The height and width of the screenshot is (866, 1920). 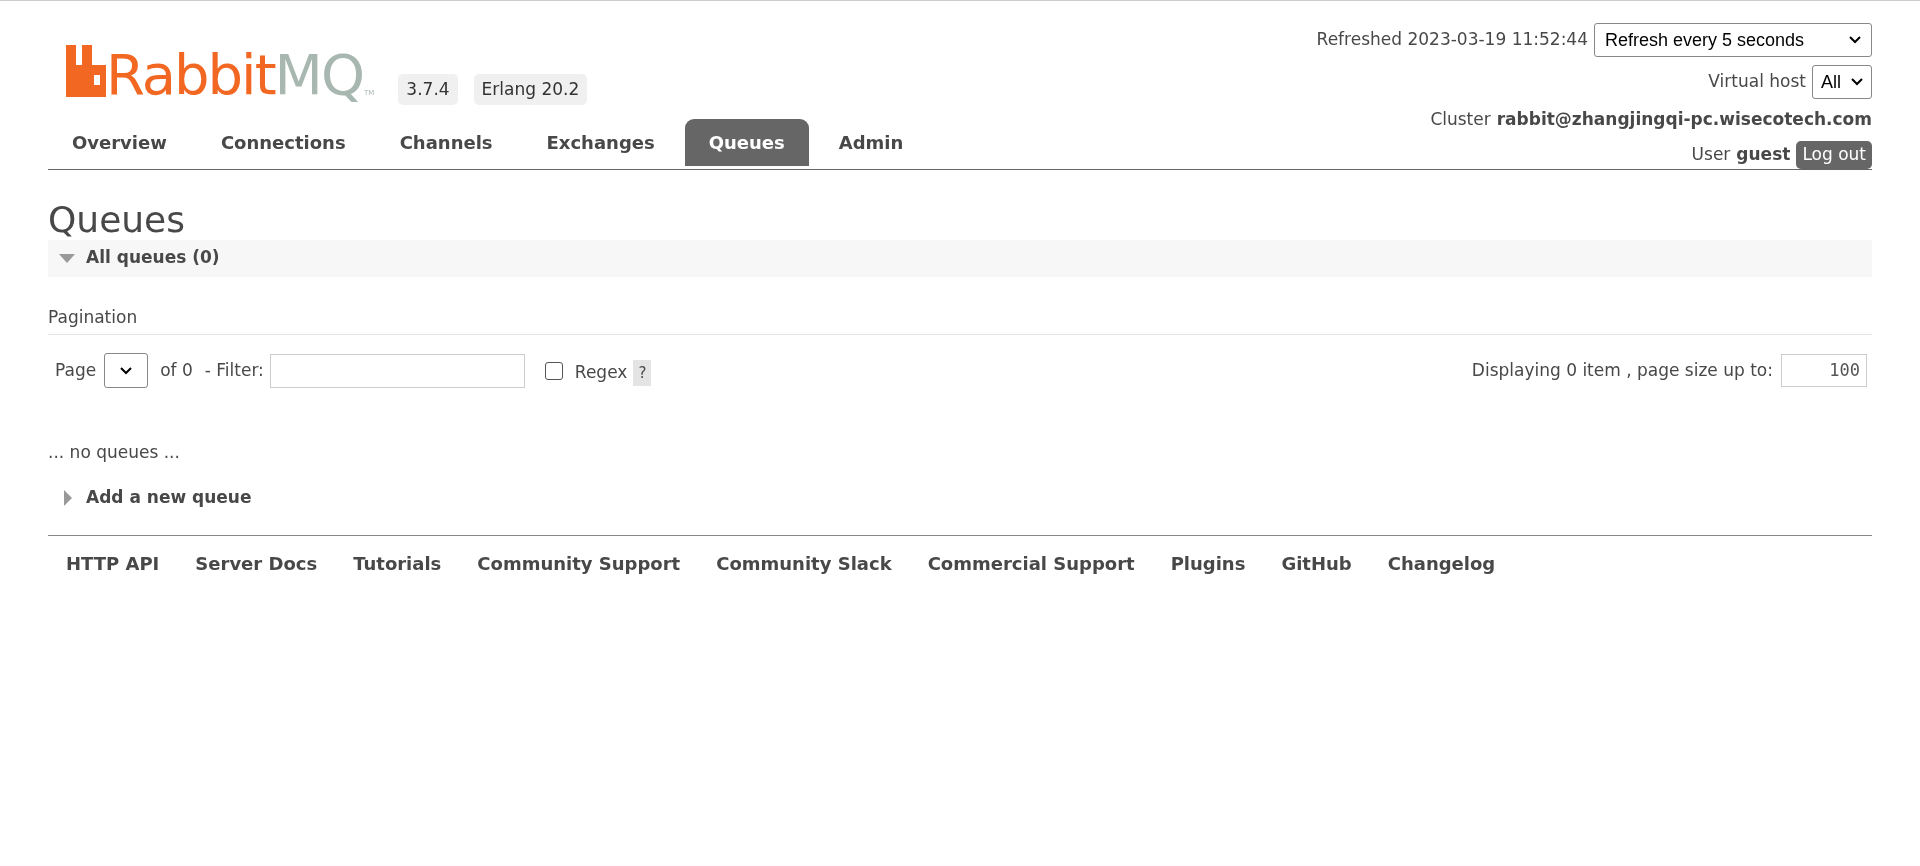 I want to click on footer-link: Server Docs, so click(x=256, y=563).